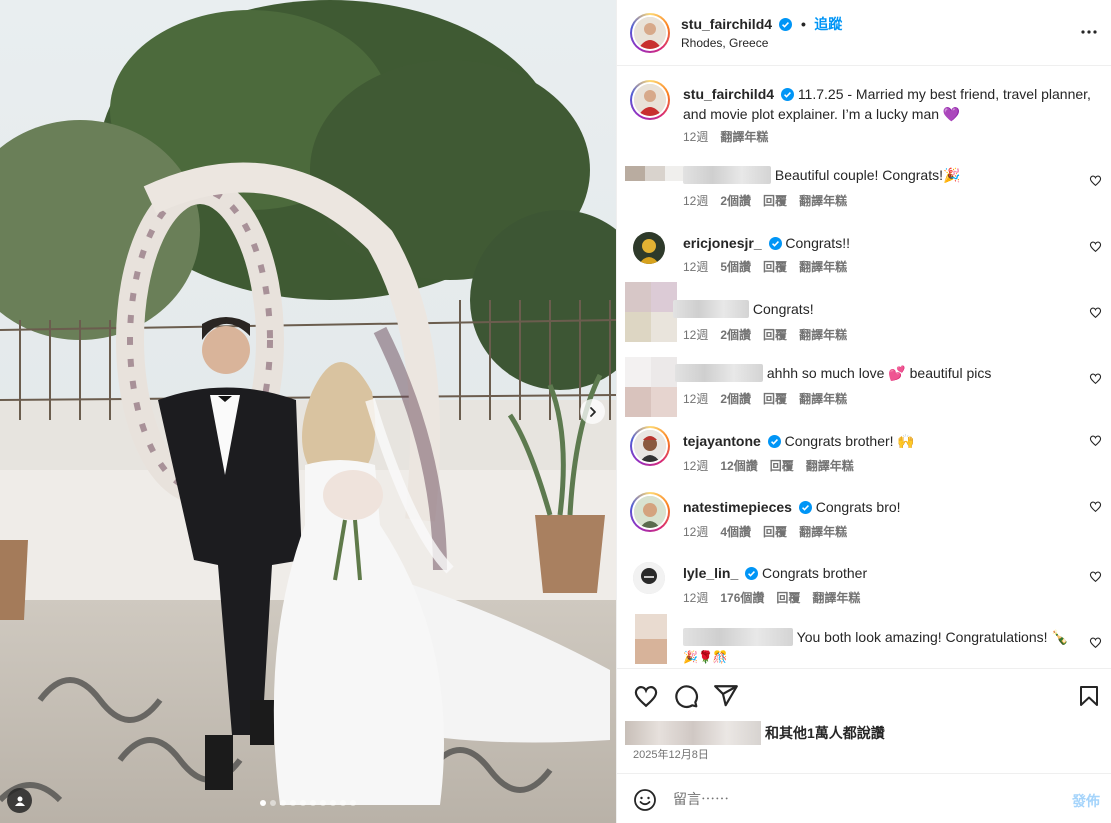  What do you see at coordinates (1089, 34) in the screenshot?
I see `more-options-button` at bounding box center [1089, 34].